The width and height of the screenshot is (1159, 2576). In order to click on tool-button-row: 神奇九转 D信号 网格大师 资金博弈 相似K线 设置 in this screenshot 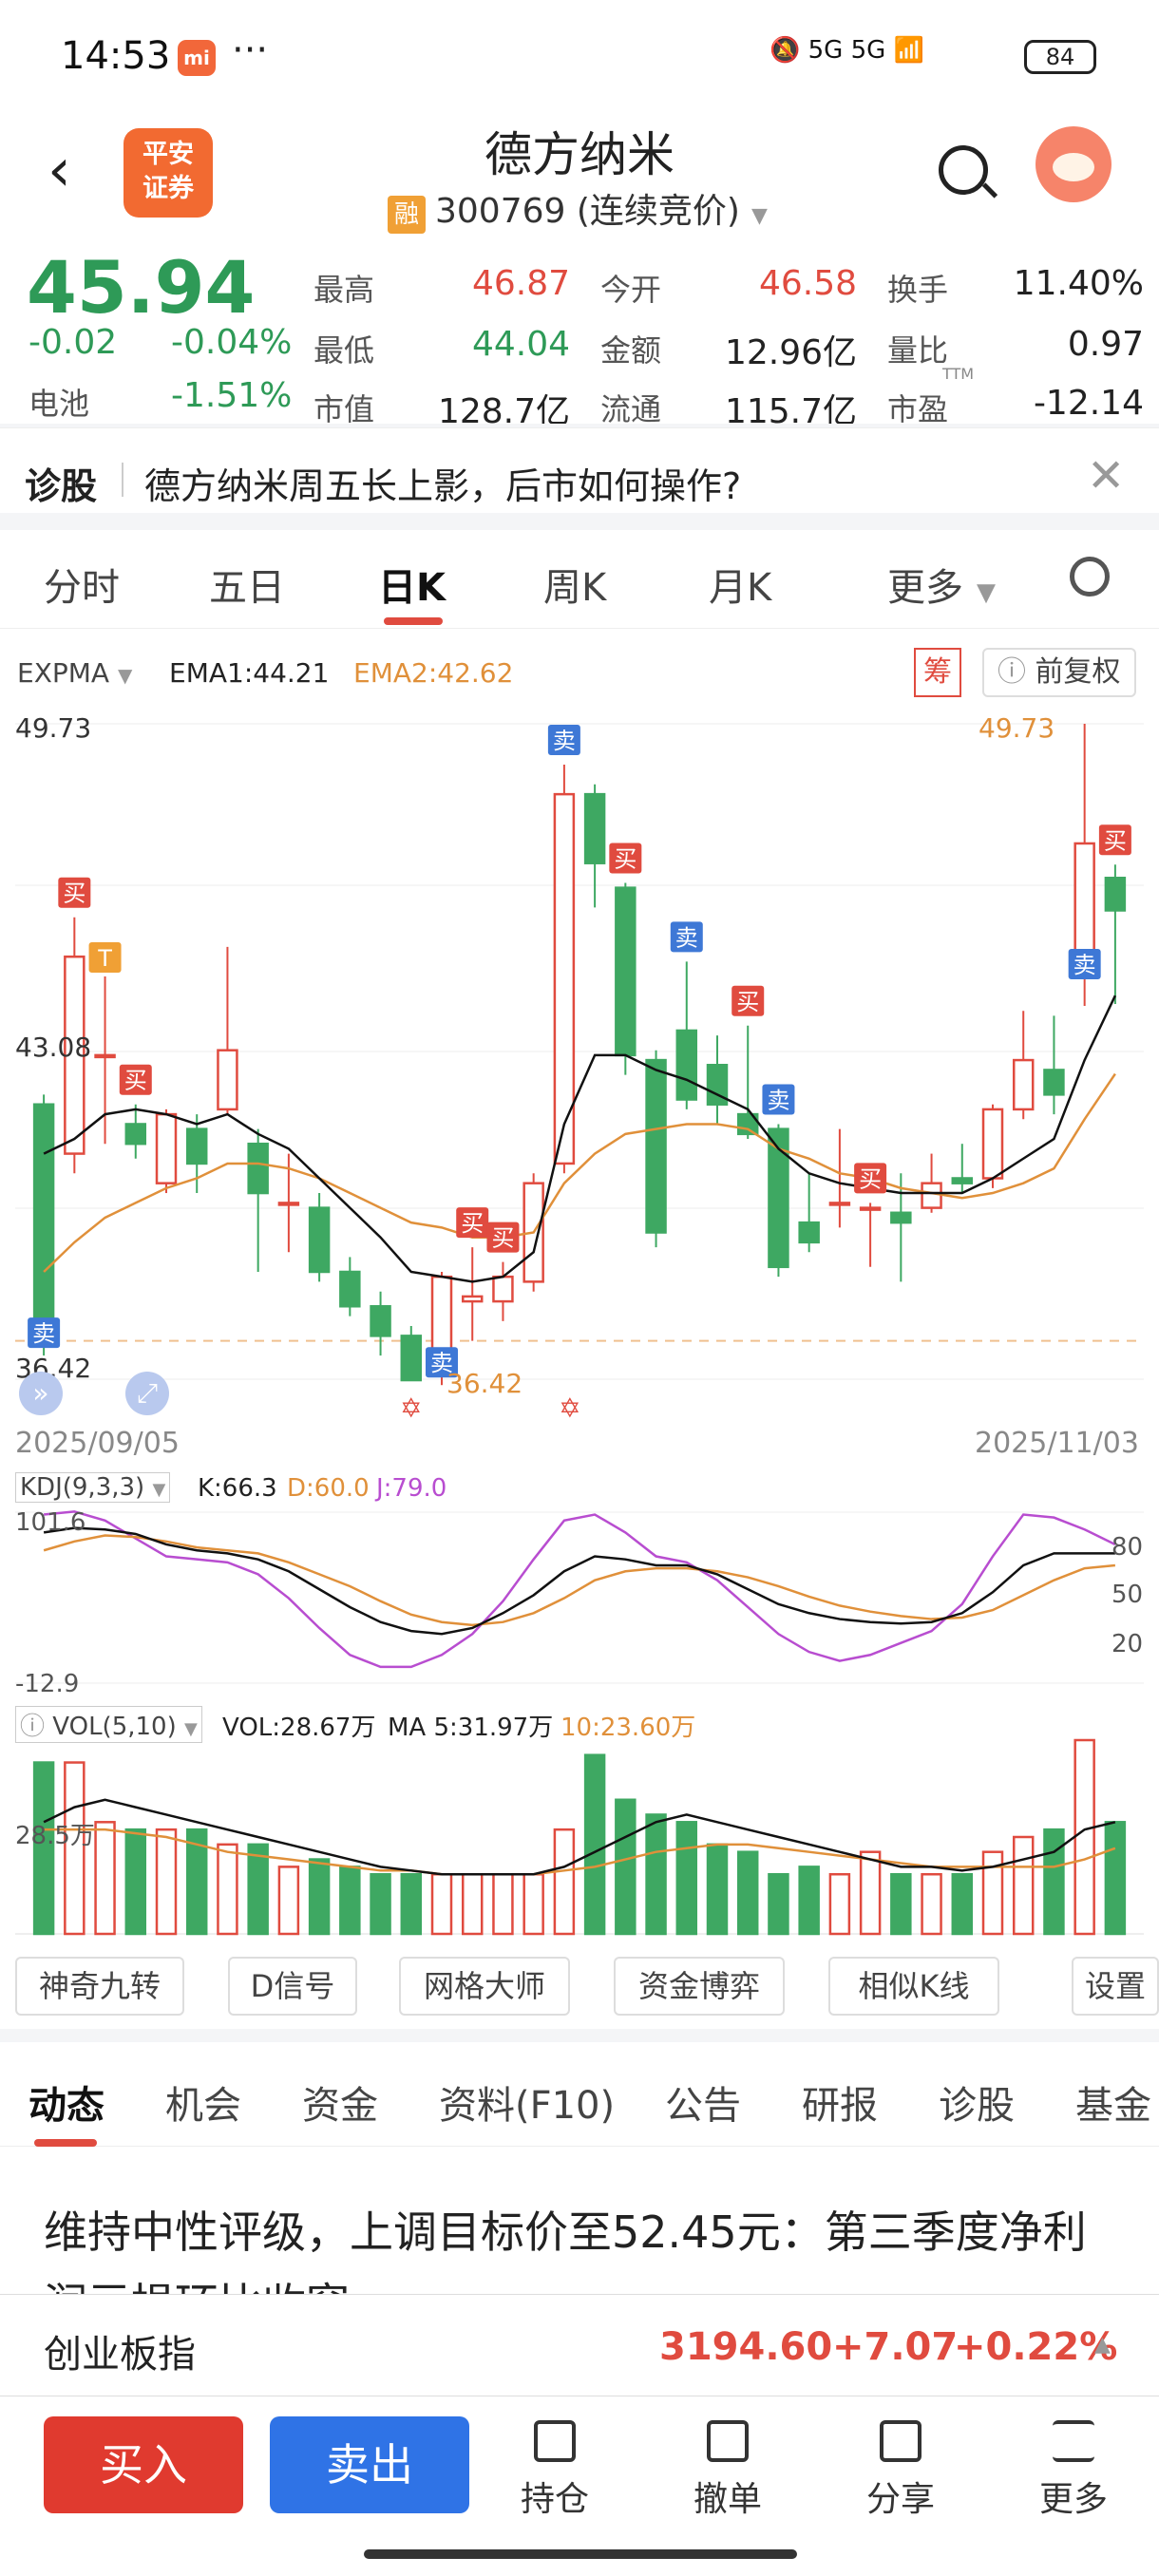, I will do `click(579, 1991)`.